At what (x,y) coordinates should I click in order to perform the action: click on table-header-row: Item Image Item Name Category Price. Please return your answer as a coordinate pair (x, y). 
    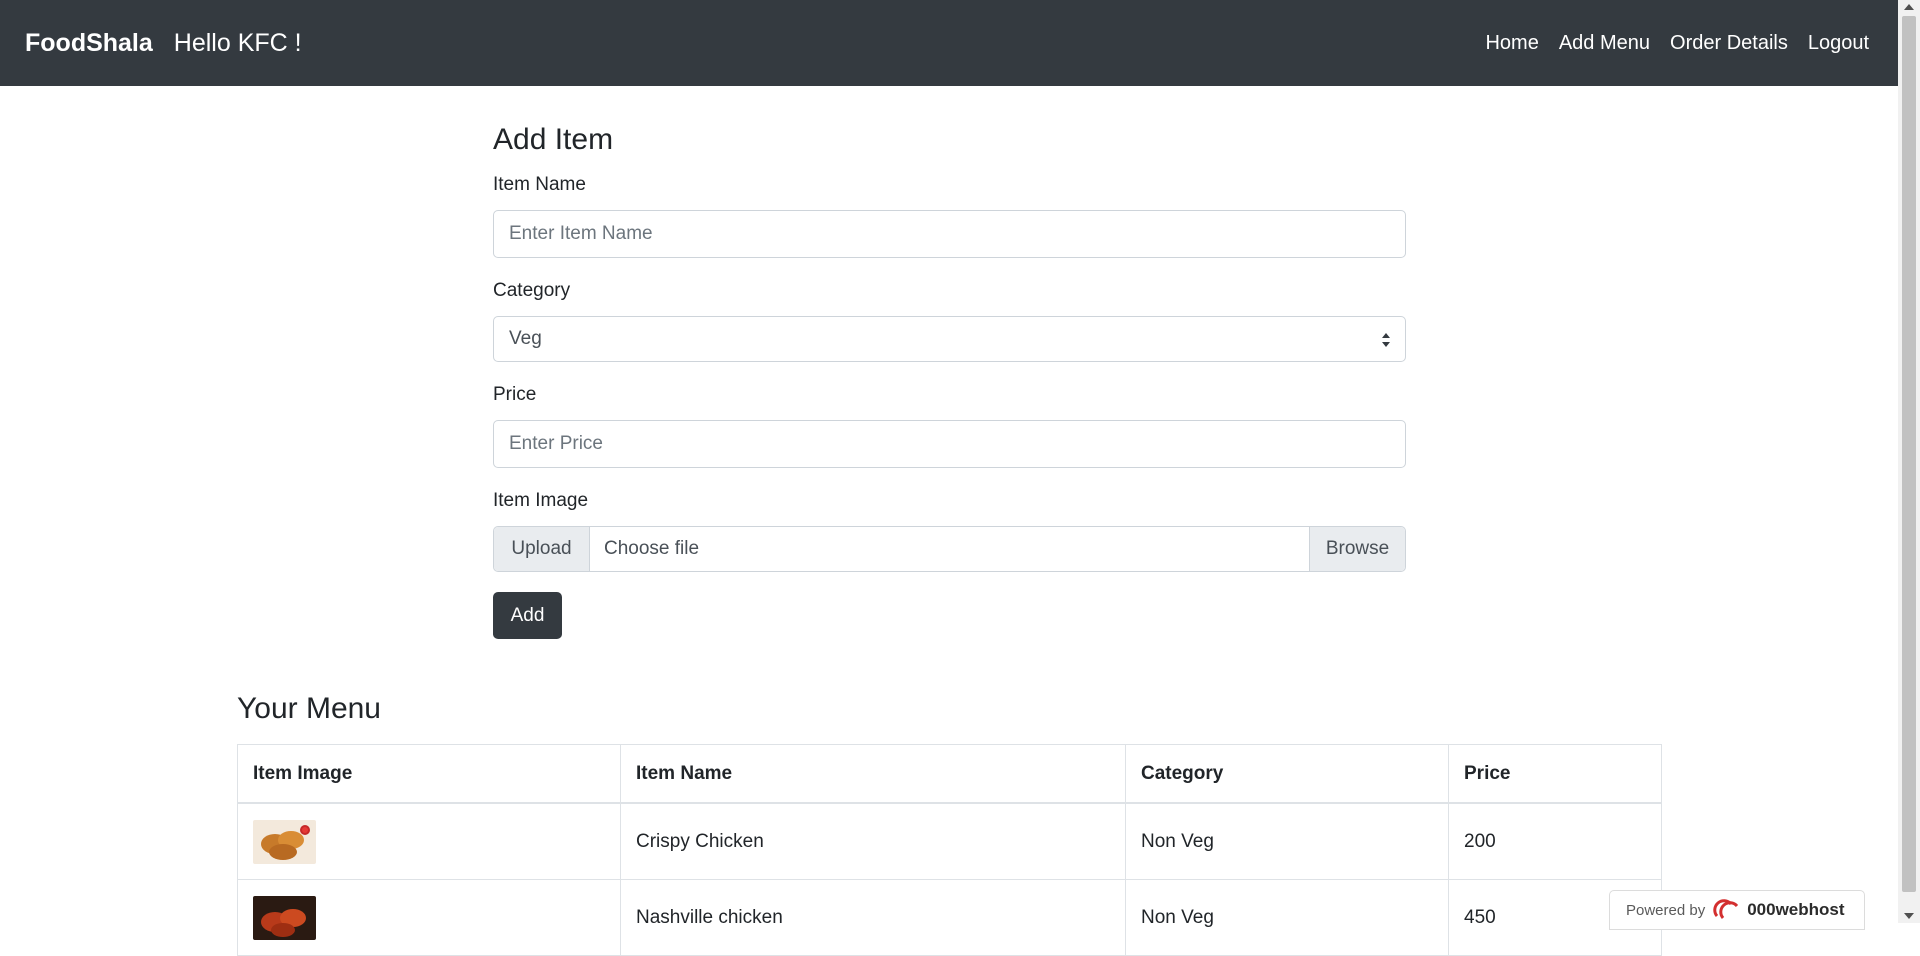
    Looking at the image, I should click on (949, 774).